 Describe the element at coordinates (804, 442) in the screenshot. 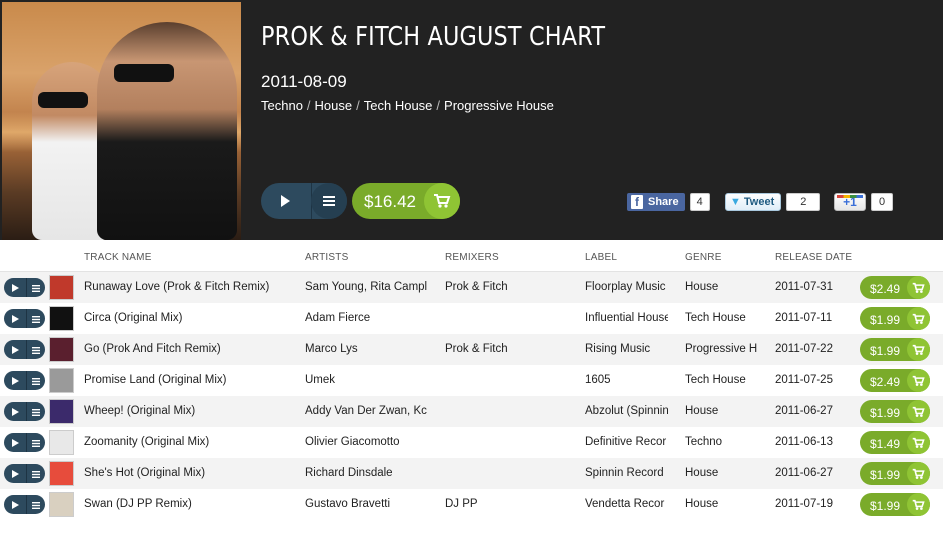

I see `track-release-date: 2011-06-13` at that location.